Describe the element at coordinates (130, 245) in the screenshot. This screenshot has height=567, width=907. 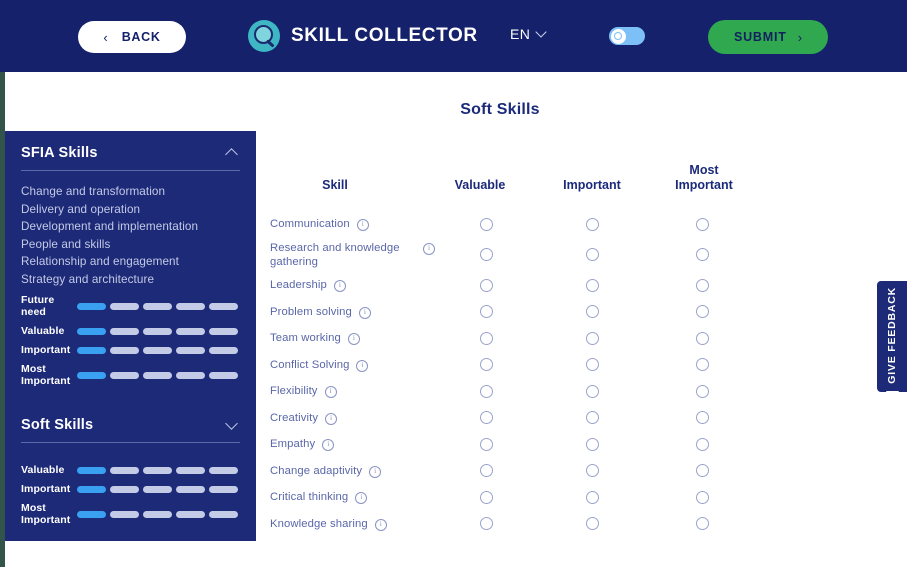
I see `sidebar-item-people-and-skills: People and skills` at that location.